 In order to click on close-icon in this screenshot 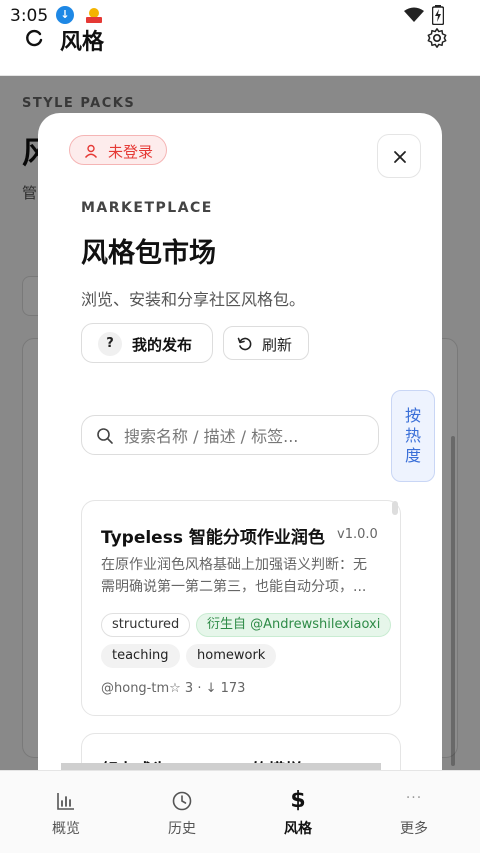, I will do `click(400, 157)`.